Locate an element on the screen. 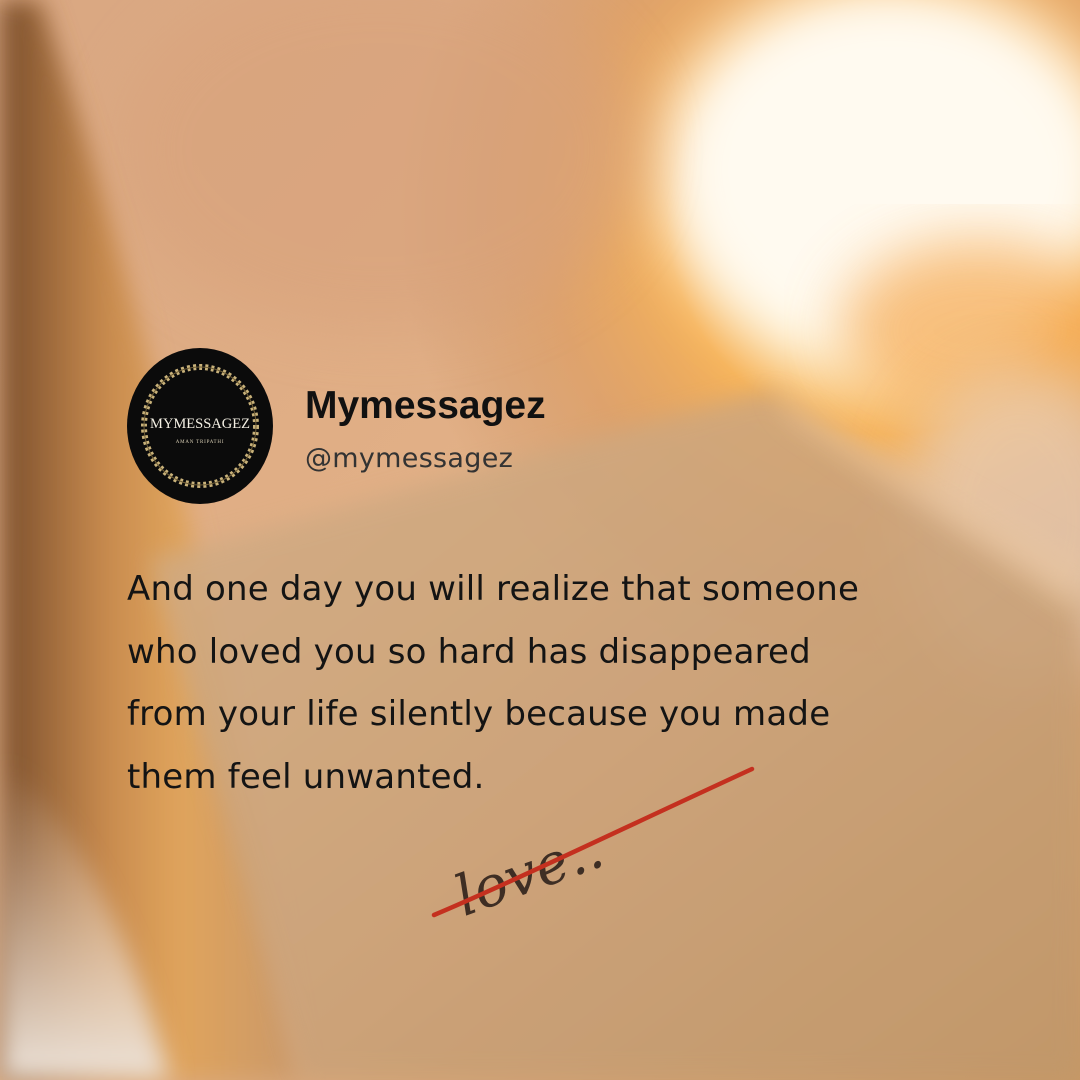 The height and width of the screenshot is (1080, 1080). profile-avatar: MYMESSAGEZ AMAN TRIPATHI is located at coordinates (200, 426).